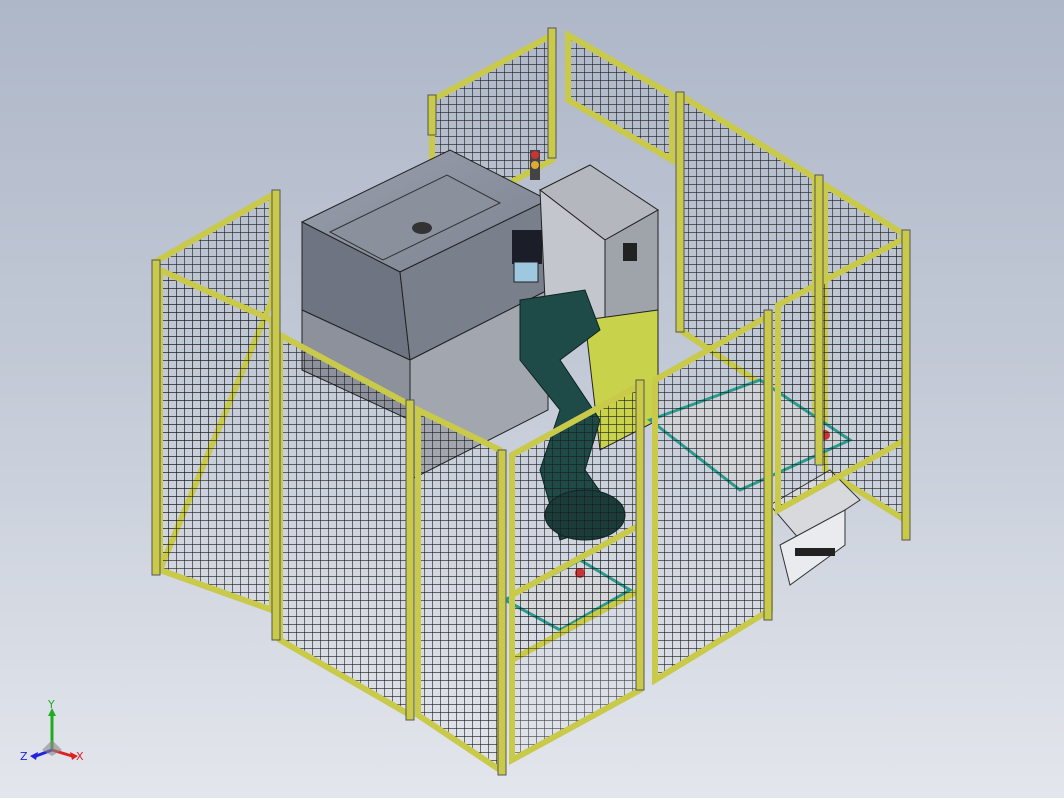 The height and width of the screenshot is (798, 1064). Describe the element at coordinates (51, 705) in the screenshot. I see `y-axis-label: Y` at that location.